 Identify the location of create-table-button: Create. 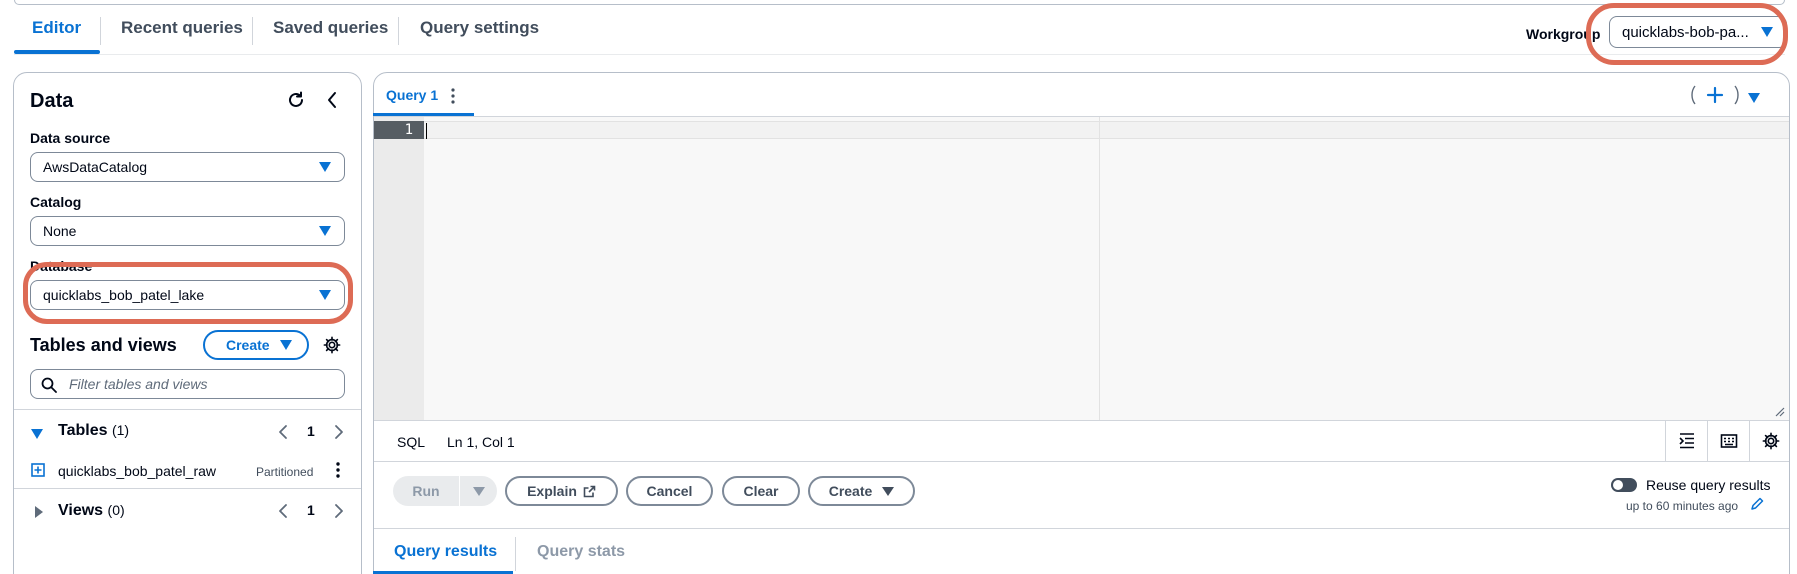
(256, 345).